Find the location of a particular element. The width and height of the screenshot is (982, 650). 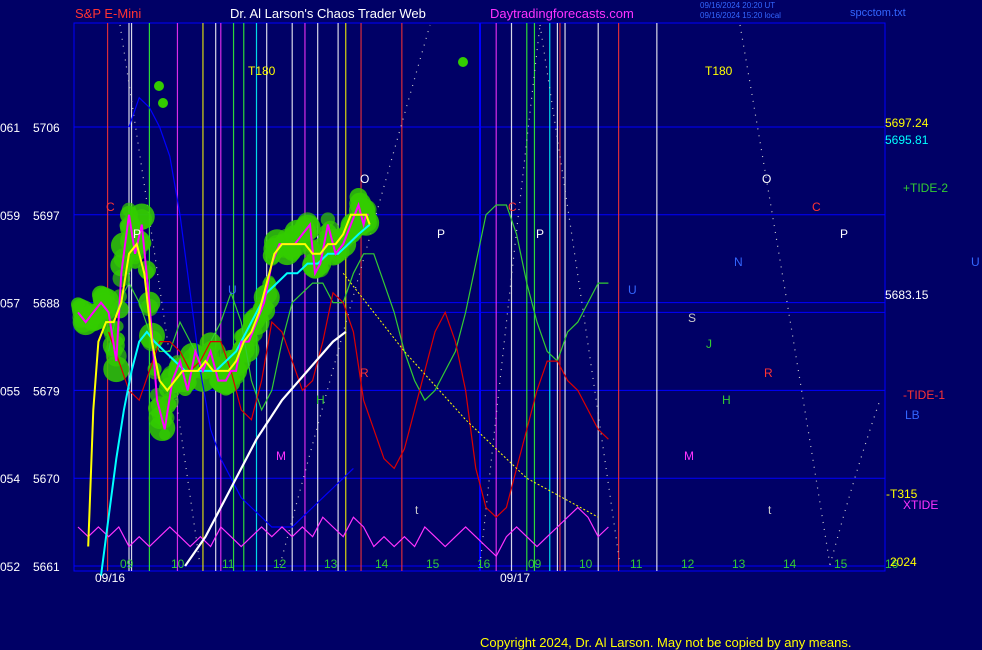

timestamp-ut: 09/16/2024 20:20 UT is located at coordinates (737, 5).